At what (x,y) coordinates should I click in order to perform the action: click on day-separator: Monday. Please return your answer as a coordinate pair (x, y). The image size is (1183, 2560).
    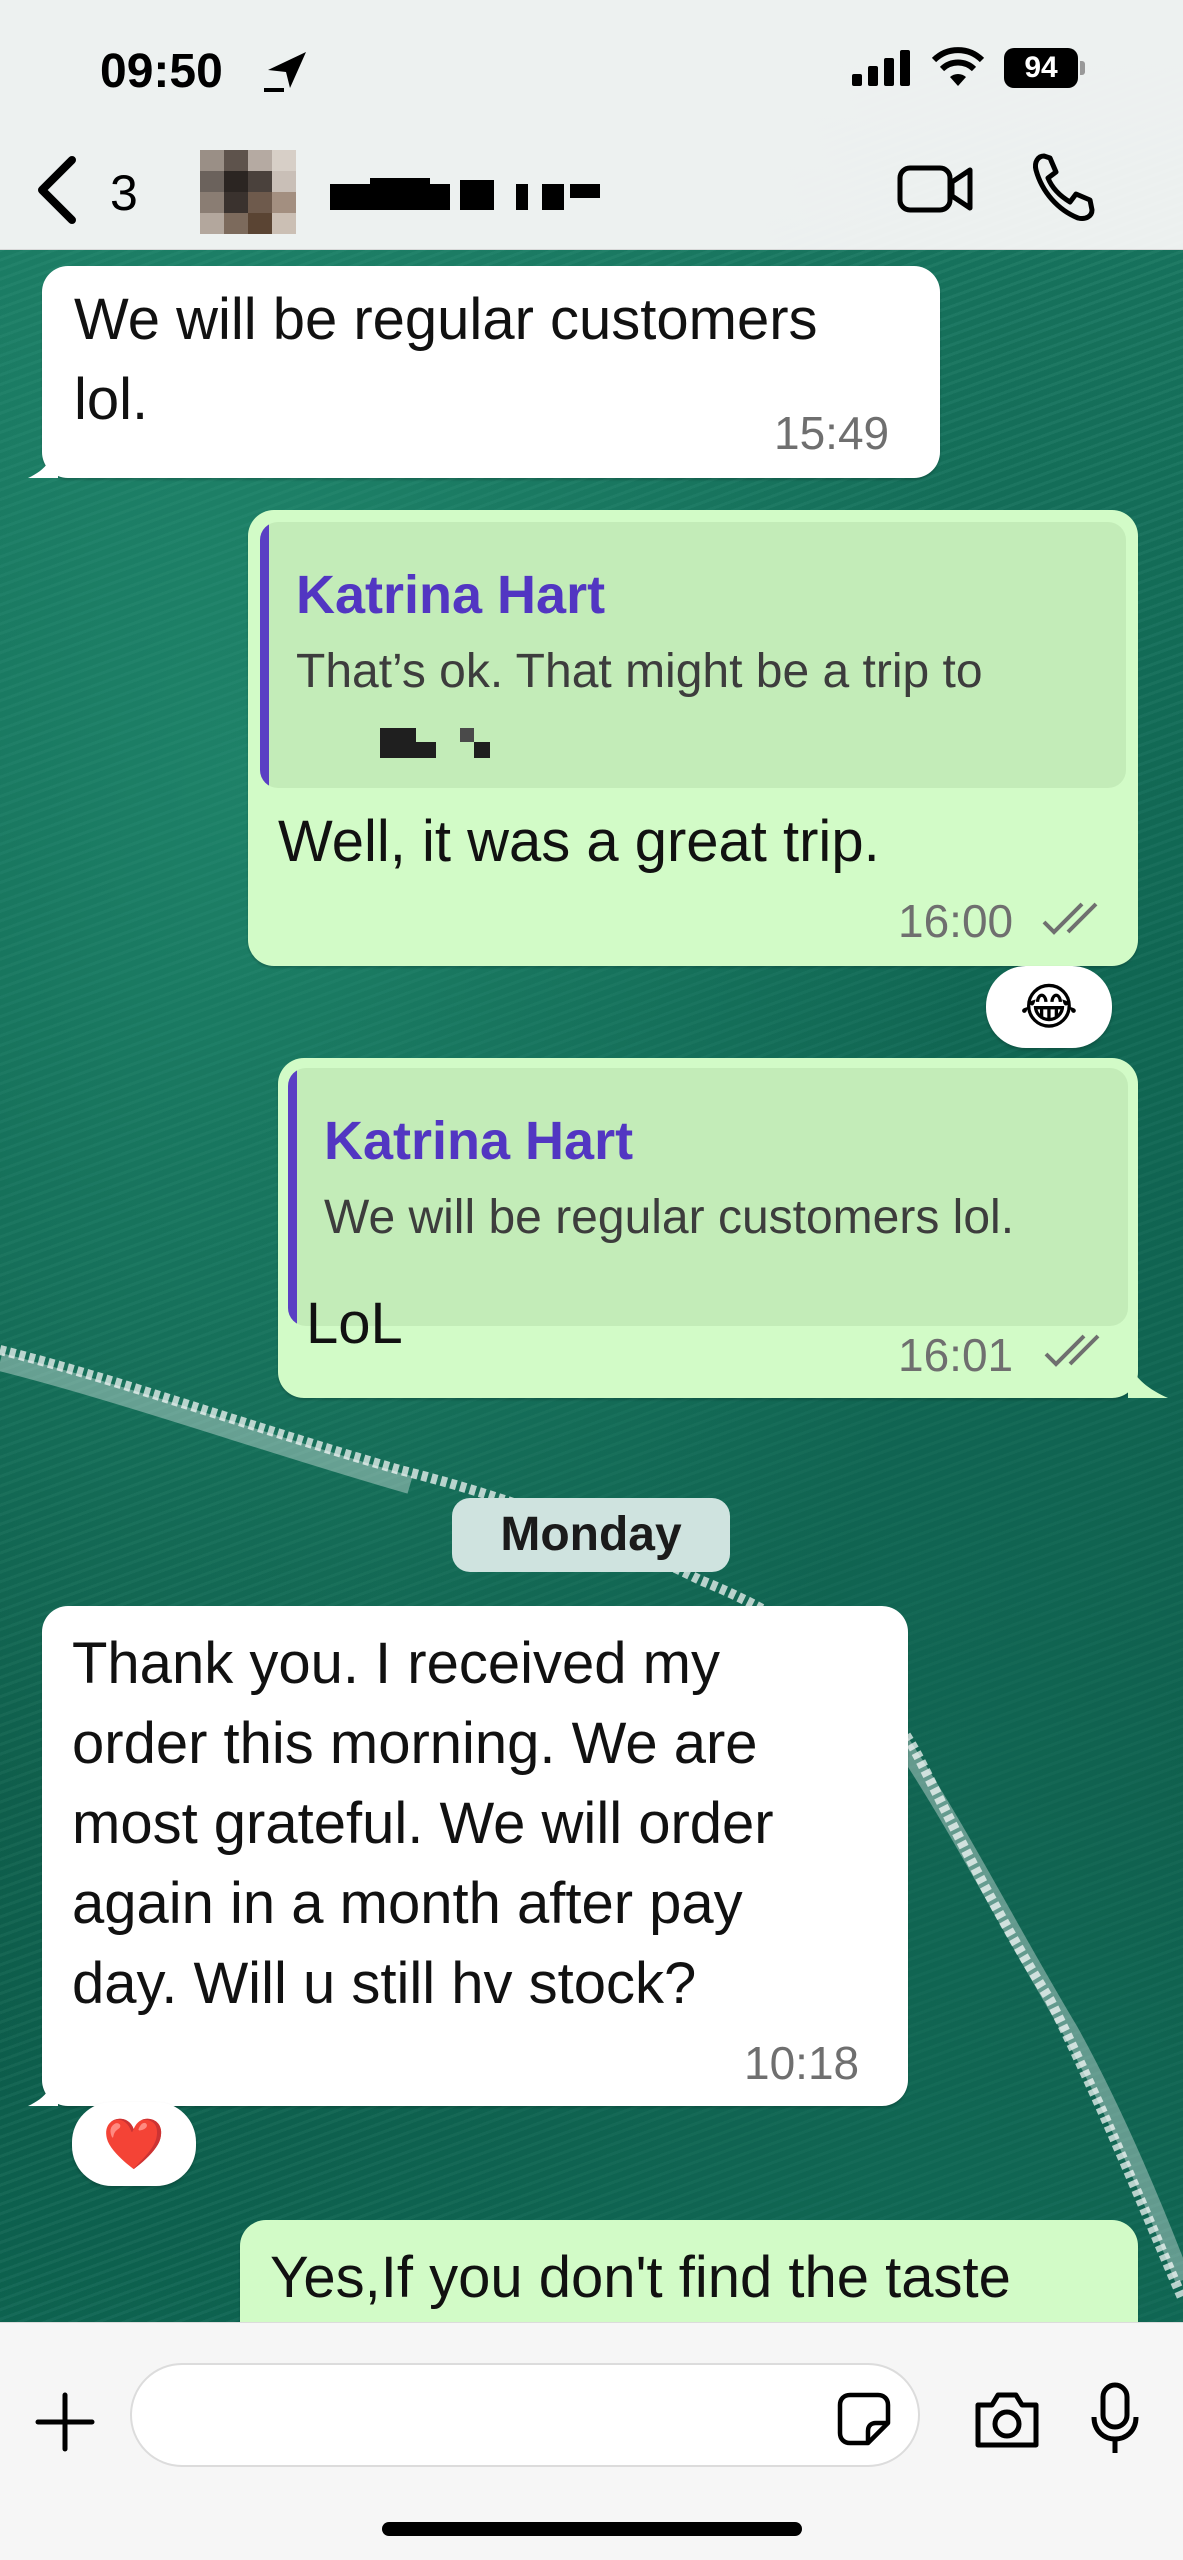
    Looking at the image, I should click on (591, 1535).